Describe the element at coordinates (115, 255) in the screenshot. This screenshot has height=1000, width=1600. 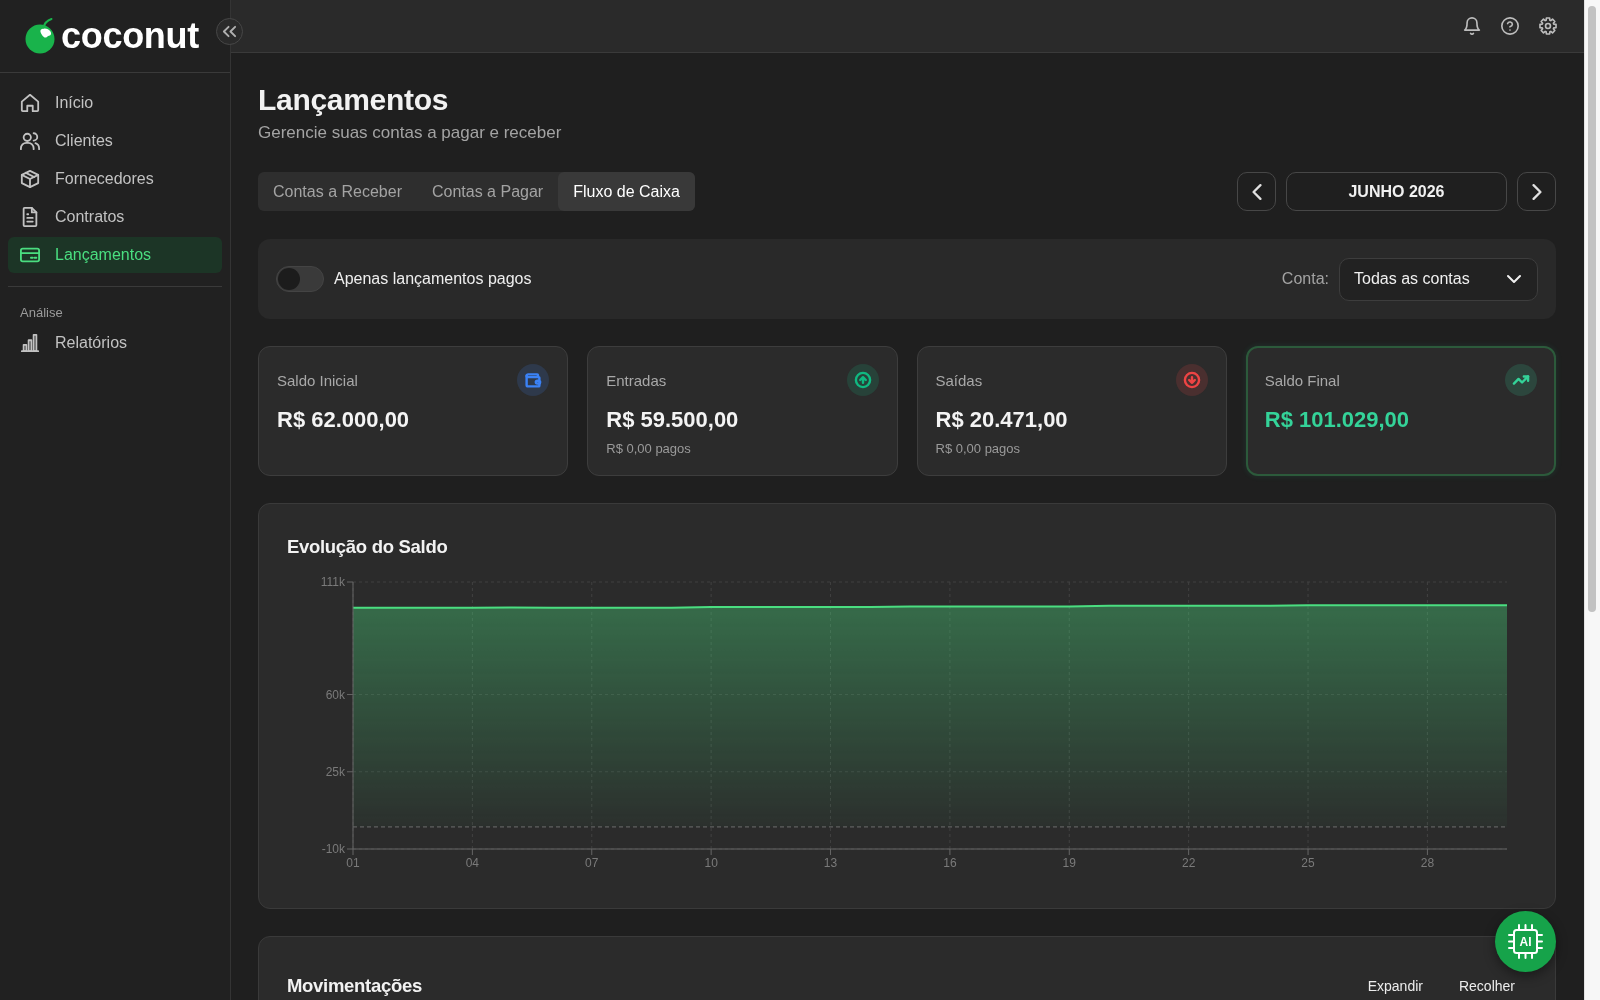
I see `sidebar-item: Lançamentos` at that location.